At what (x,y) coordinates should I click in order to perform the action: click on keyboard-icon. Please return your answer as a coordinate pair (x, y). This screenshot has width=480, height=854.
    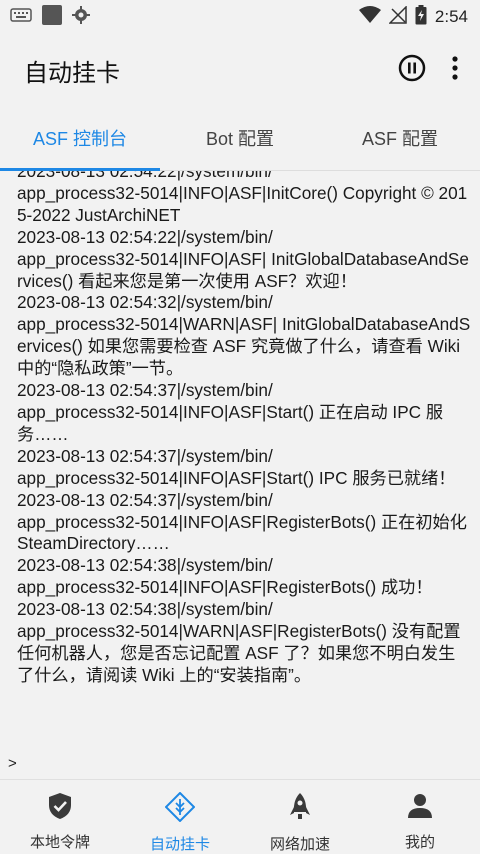
    Looking at the image, I should click on (21, 17).